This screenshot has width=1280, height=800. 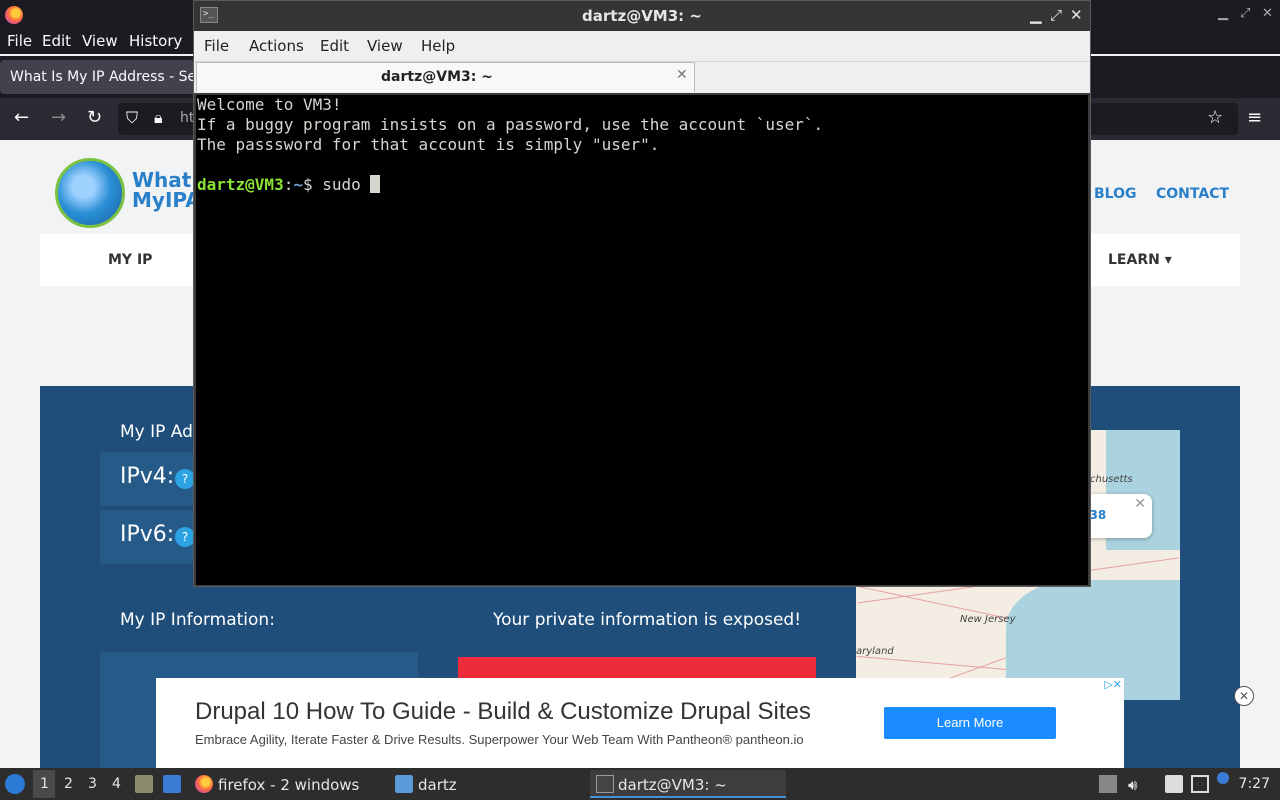 What do you see at coordinates (1108, 784) in the screenshot?
I see `tray-device-icon` at bounding box center [1108, 784].